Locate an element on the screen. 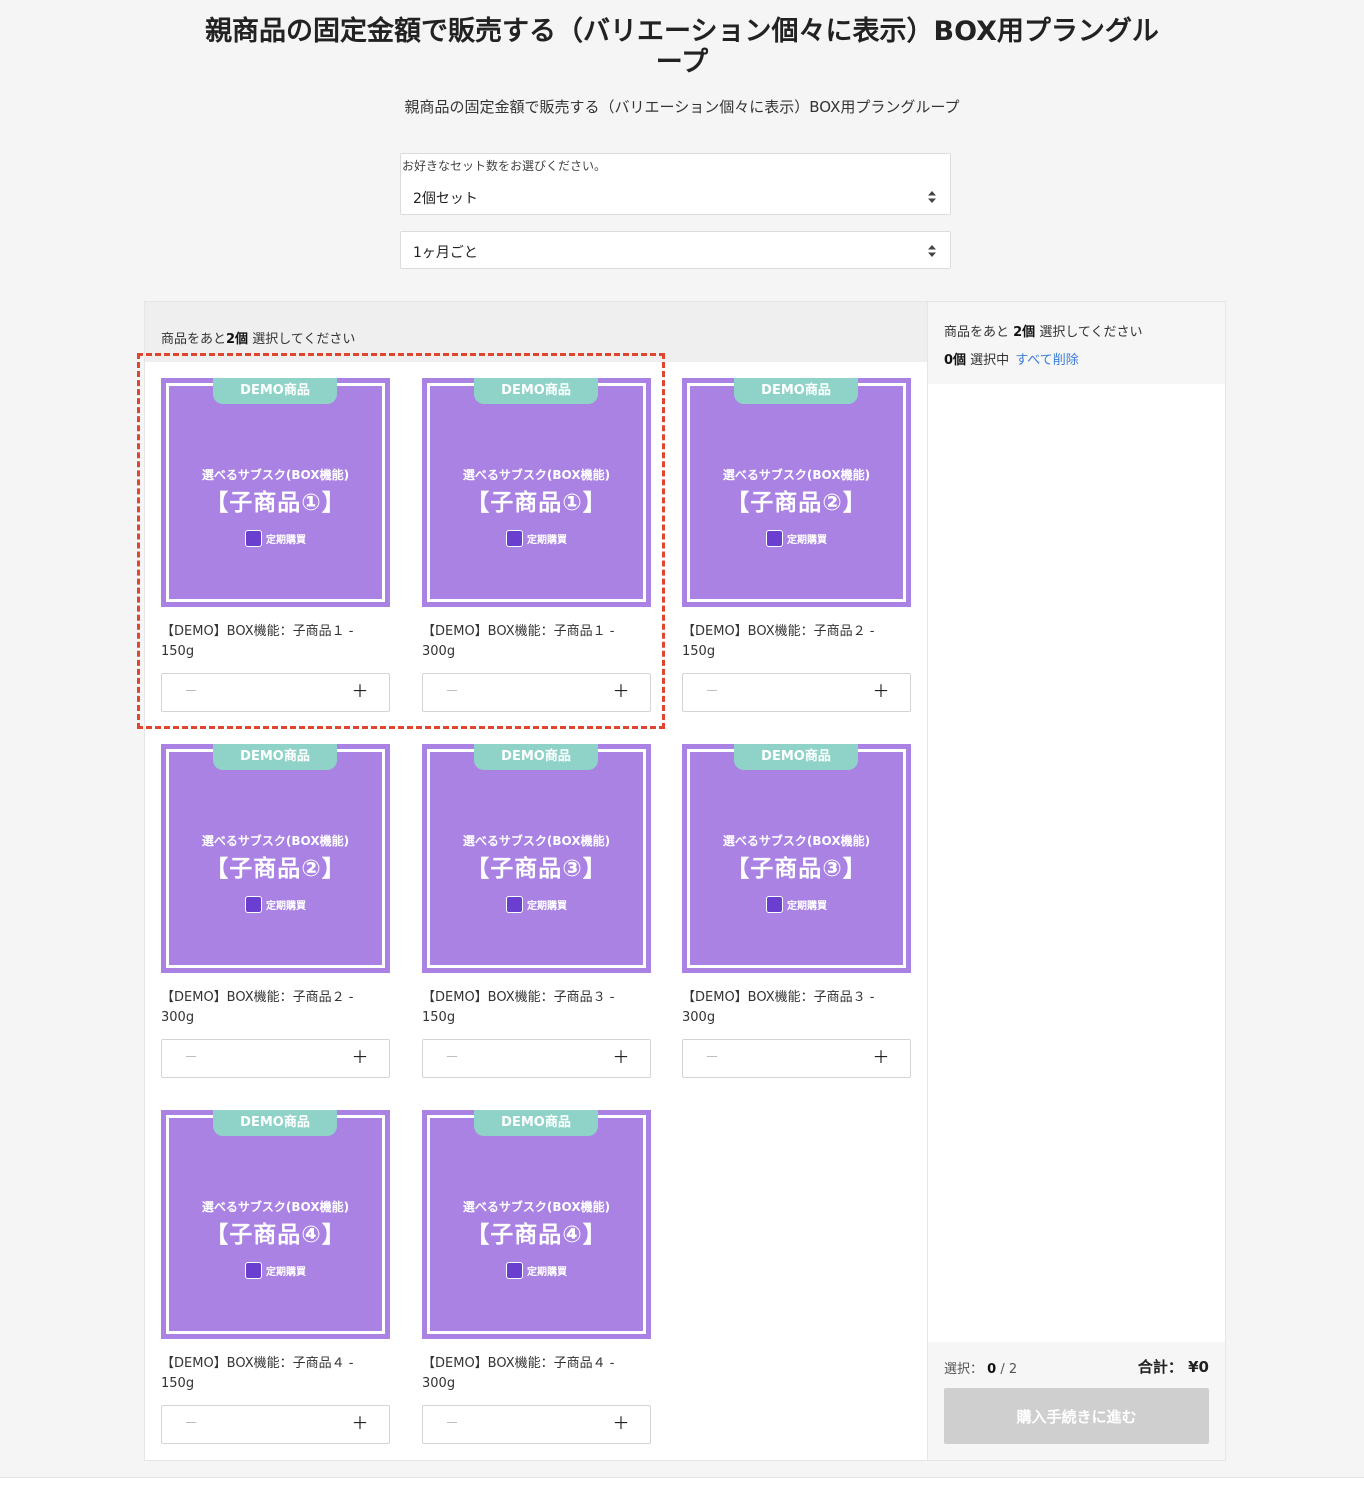 Image resolution: width=1364 pixels, height=1500 pixels. product-image: DEMO商品選べるサブスク(BOX機能) 【子商品③】定期購買 is located at coordinates (536, 858).